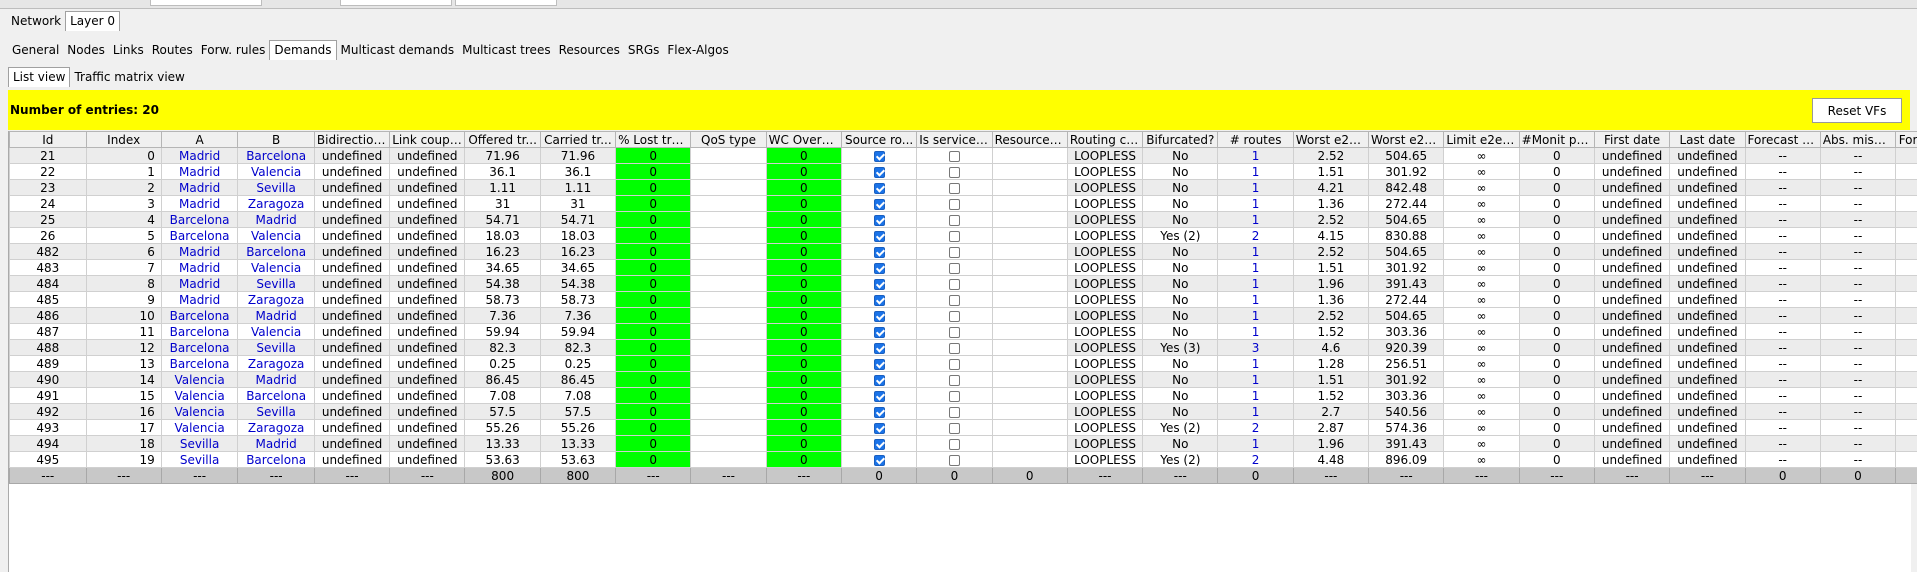 This screenshot has height=572, width=1917. What do you see at coordinates (276, 363) in the screenshot?
I see `table-cell: Zaragoza` at bounding box center [276, 363].